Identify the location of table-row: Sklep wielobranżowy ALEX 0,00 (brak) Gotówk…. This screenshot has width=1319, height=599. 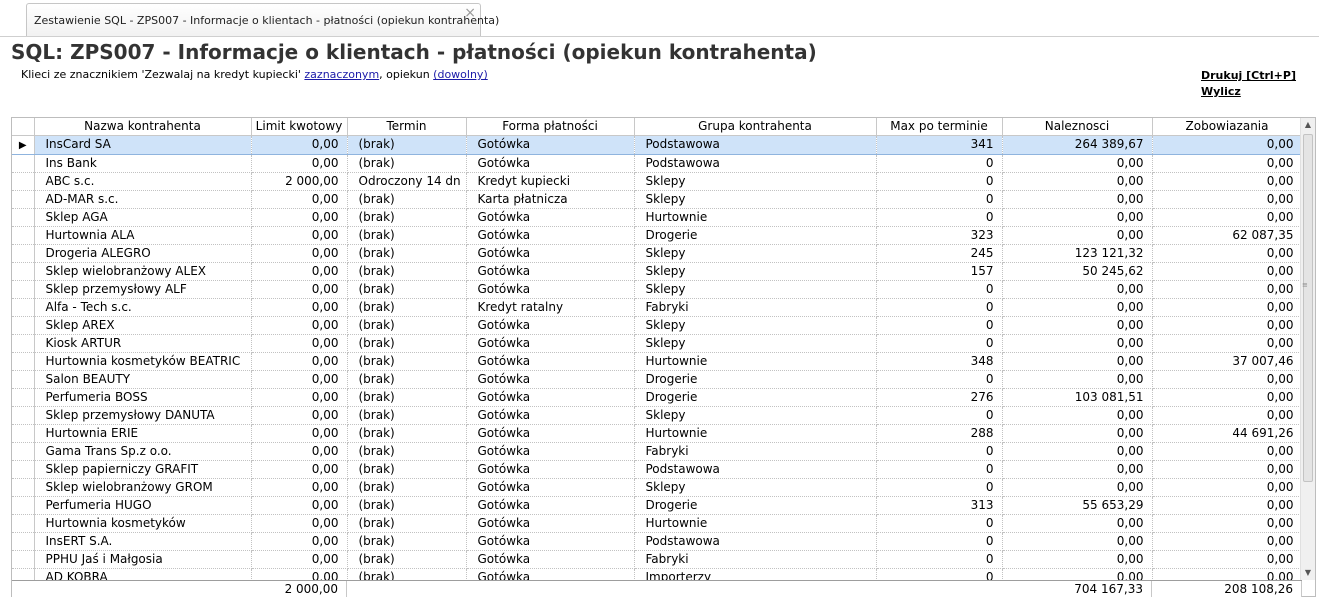
(657, 271).